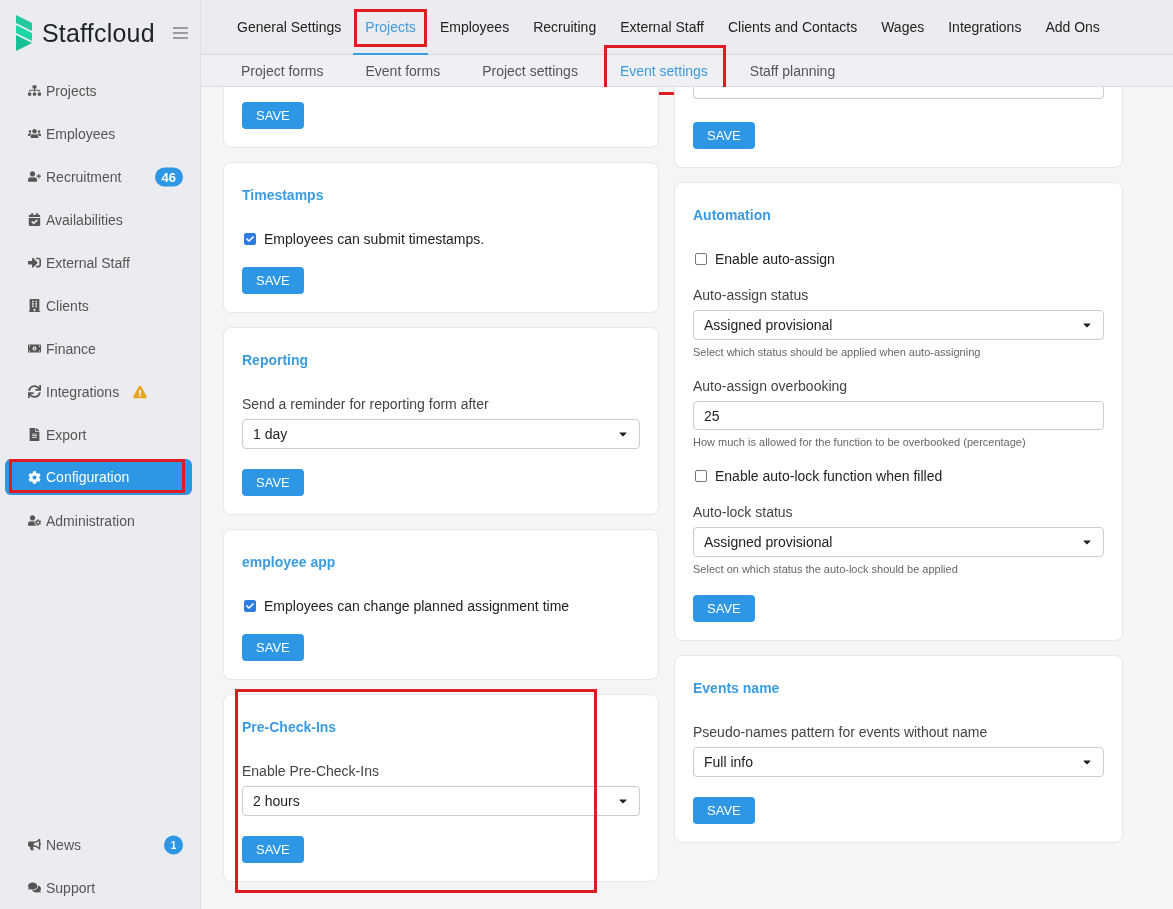 The height and width of the screenshot is (909, 1173). I want to click on settings-icon, so click(34, 477).